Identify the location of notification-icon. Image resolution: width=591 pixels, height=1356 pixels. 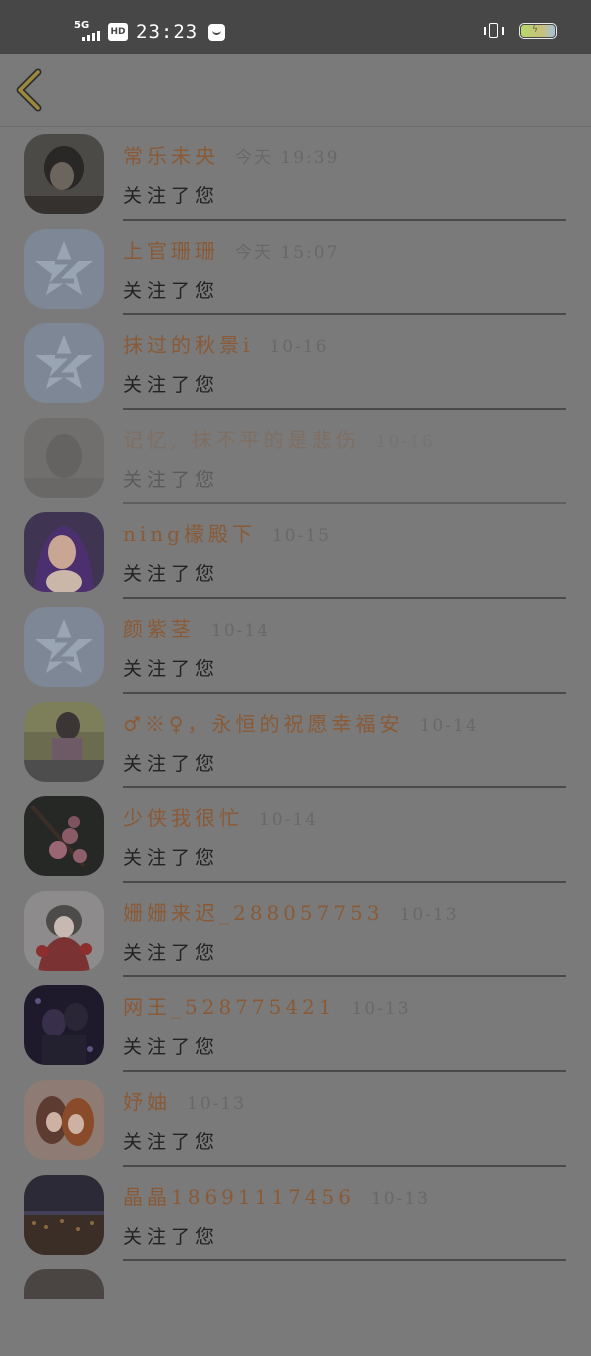
(217, 32).